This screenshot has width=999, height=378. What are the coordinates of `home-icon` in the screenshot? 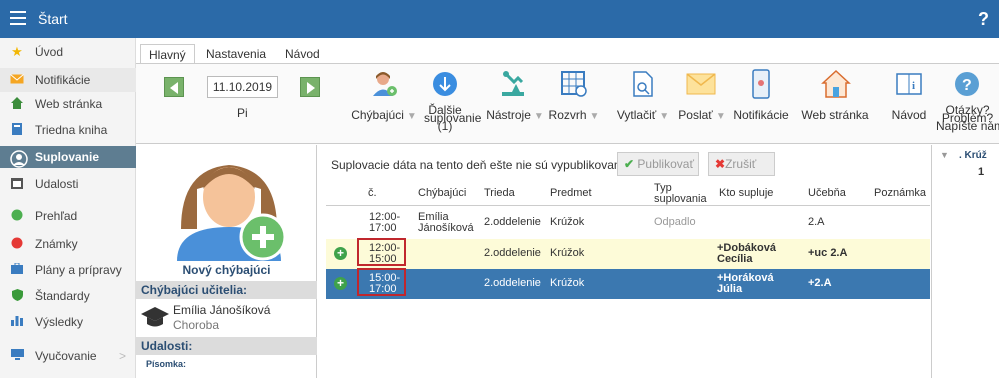 It's located at (17, 104).